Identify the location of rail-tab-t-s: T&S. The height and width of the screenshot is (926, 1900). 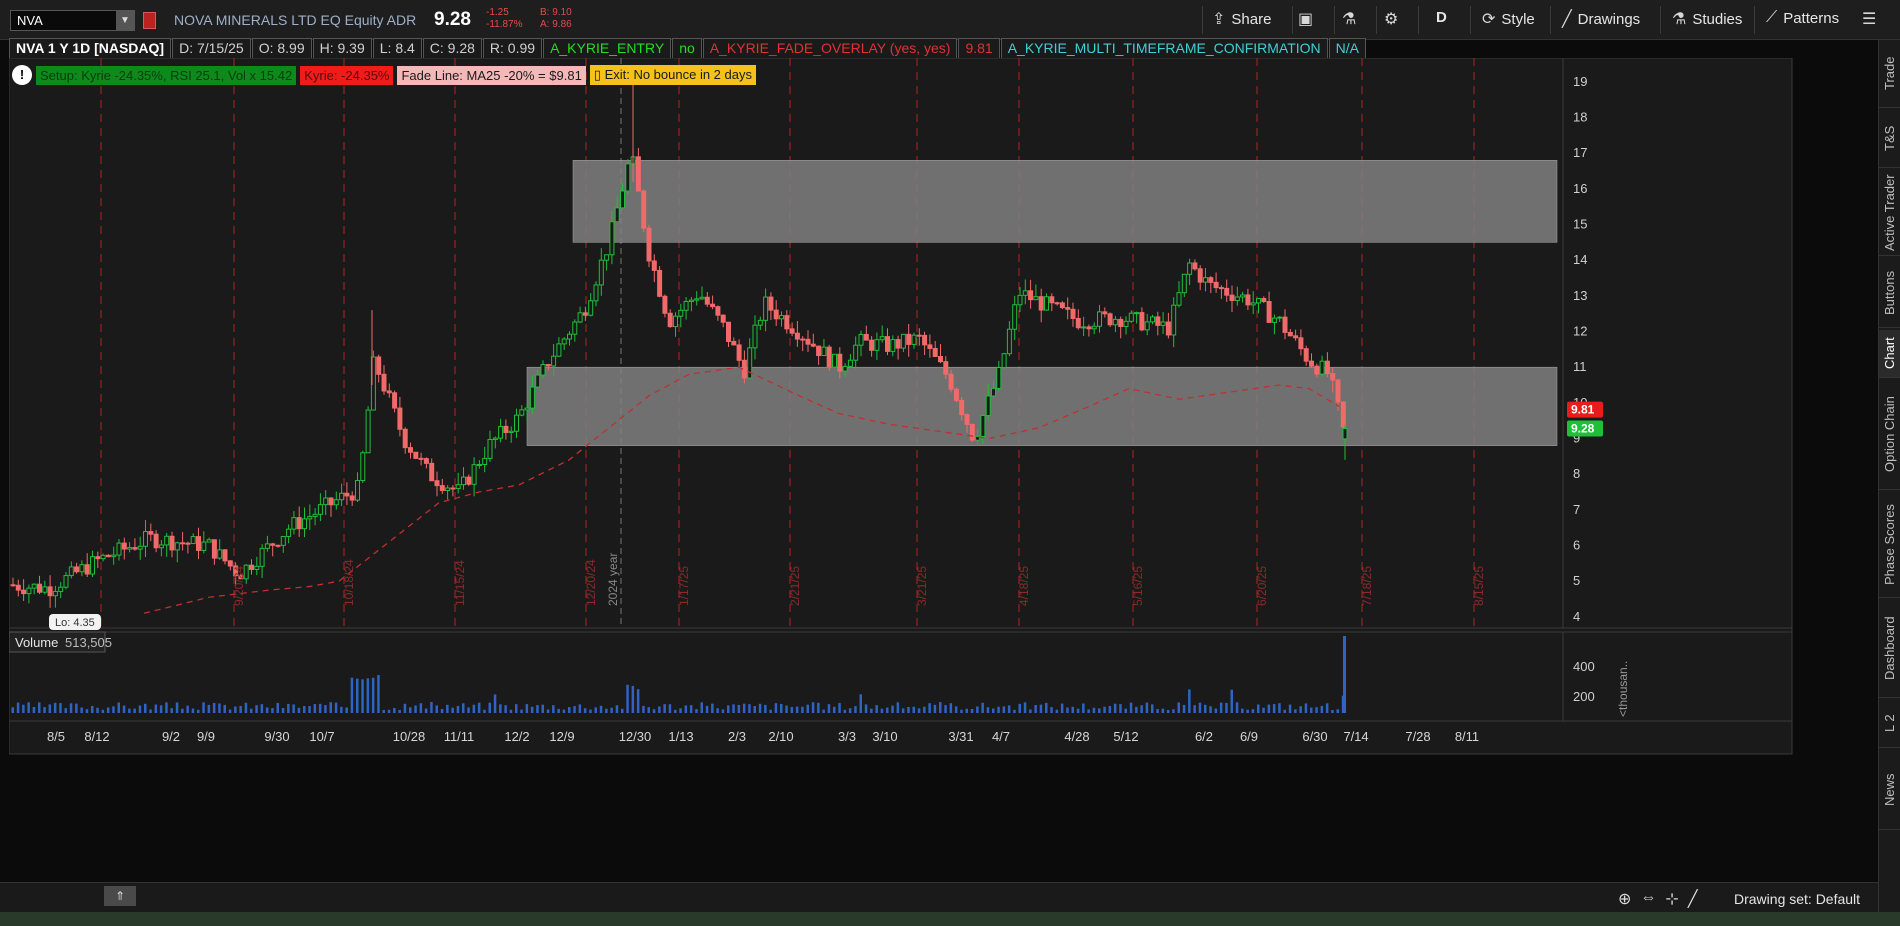
(1889, 139).